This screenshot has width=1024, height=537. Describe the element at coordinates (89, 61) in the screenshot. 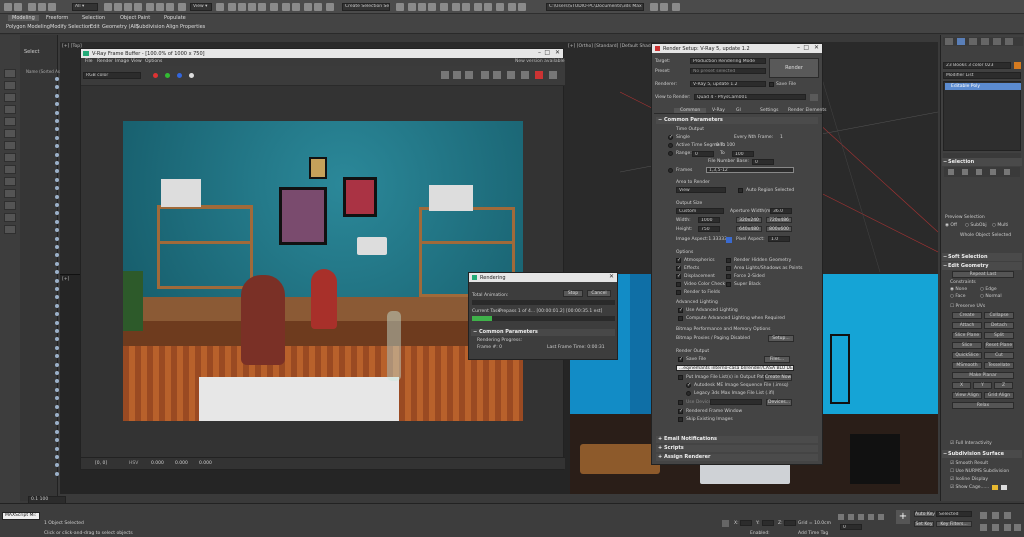

I see `vfb-menu-file: File` at that location.